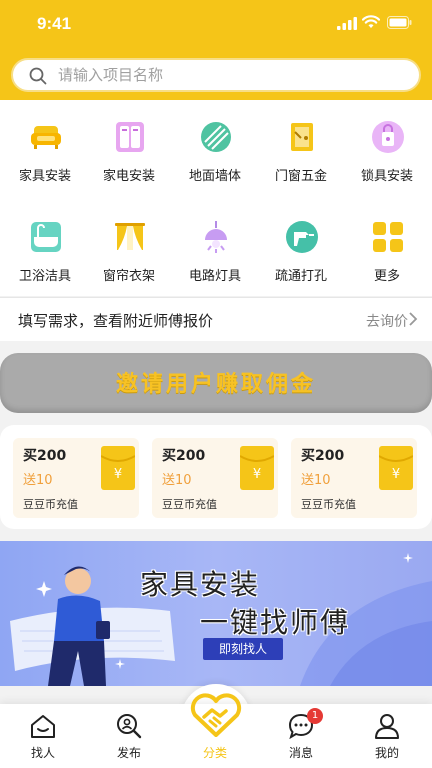 This screenshot has height=768, width=432. I want to click on search-bar, so click(216, 75).